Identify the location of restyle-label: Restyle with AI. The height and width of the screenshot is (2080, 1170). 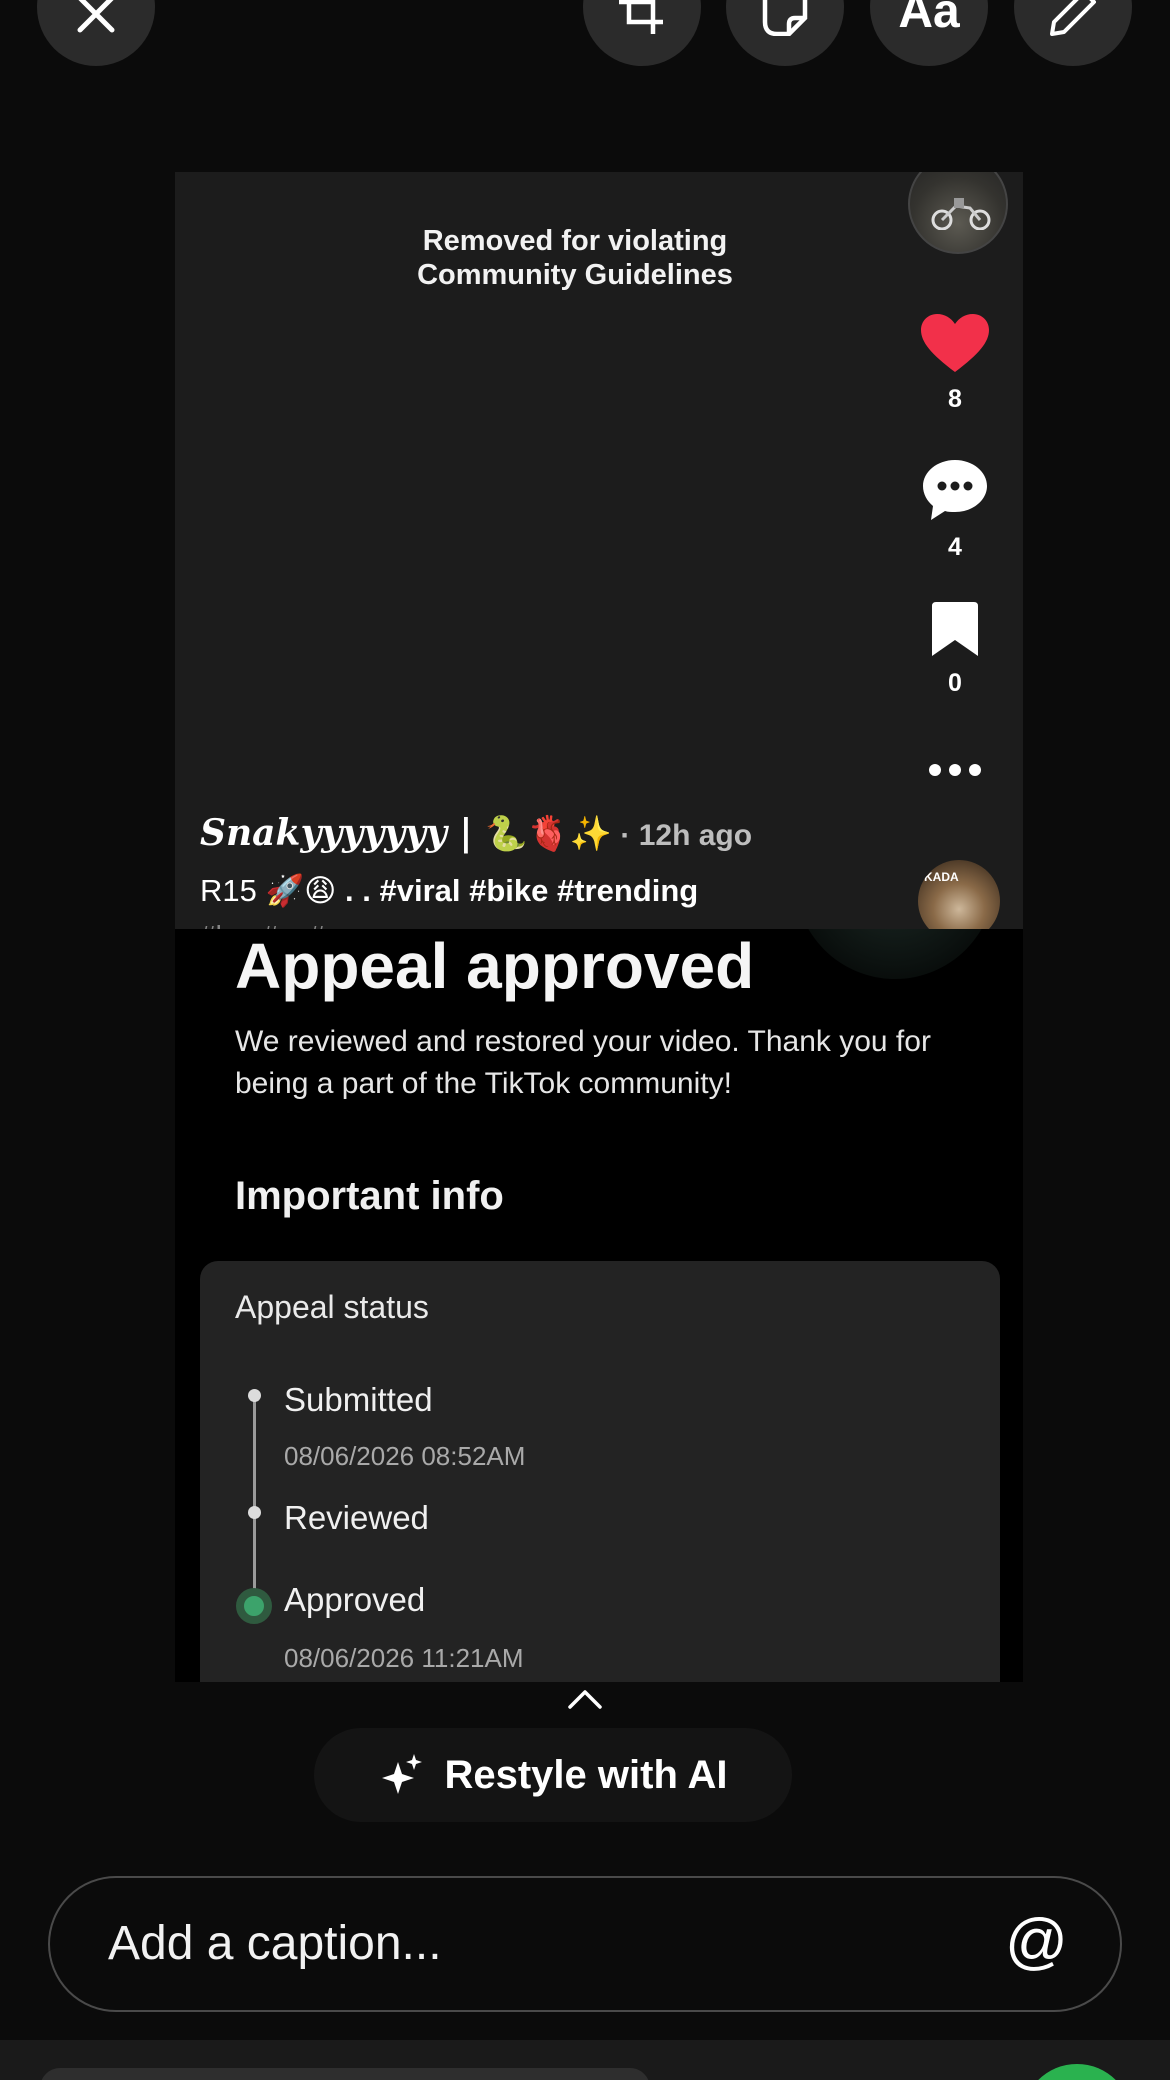
(586, 1774).